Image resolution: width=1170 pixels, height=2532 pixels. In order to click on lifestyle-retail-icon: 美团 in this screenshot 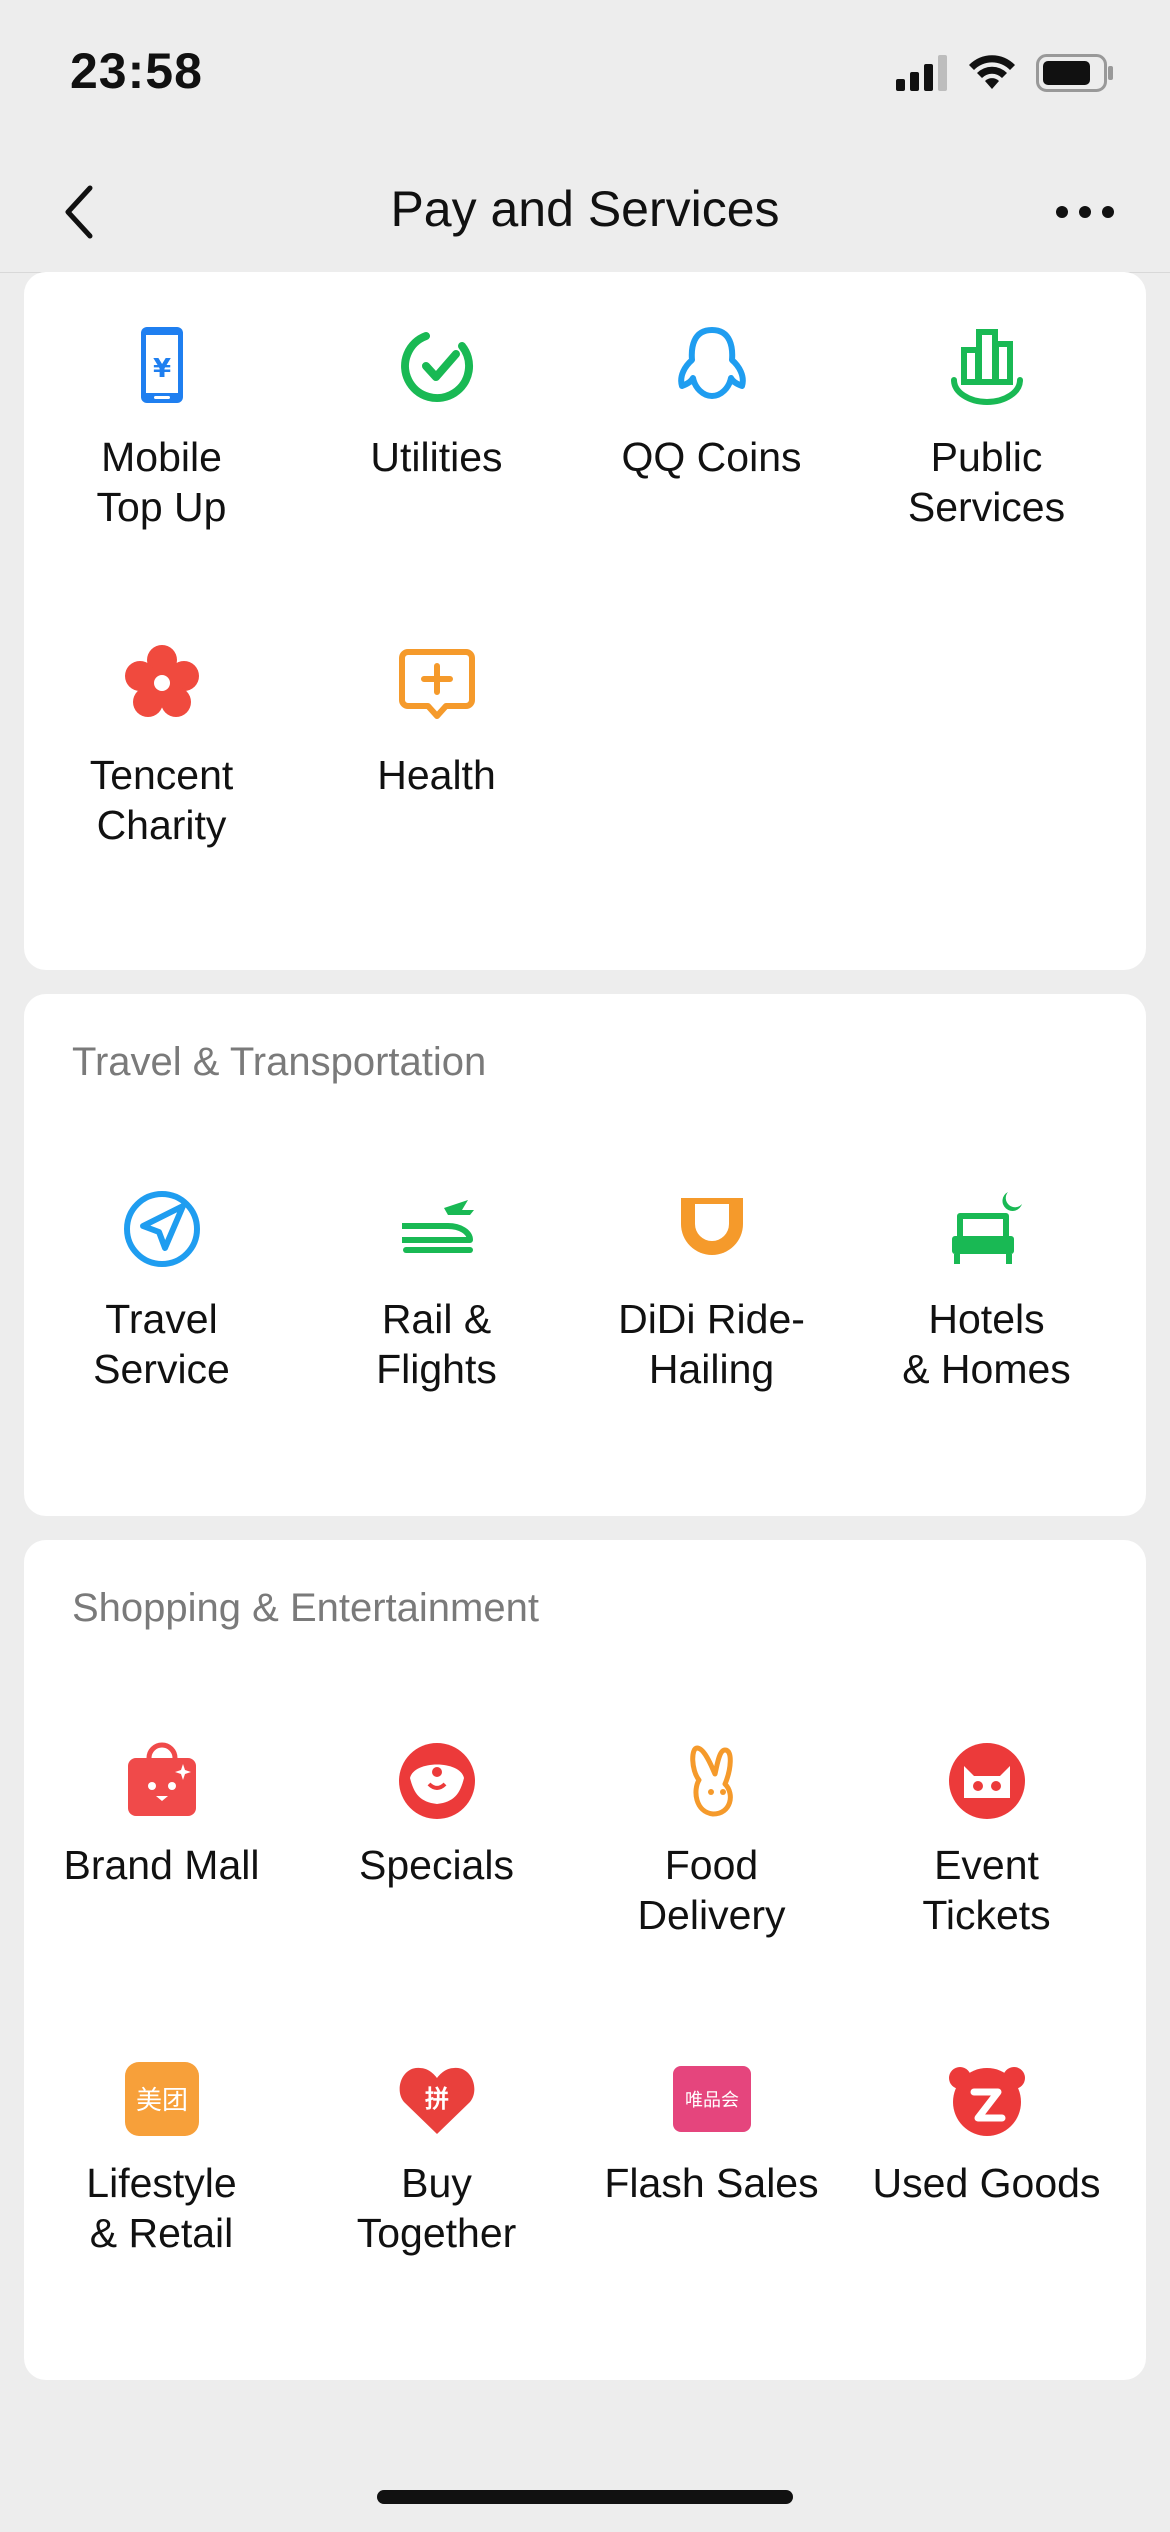, I will do `click(162, 2099)`.